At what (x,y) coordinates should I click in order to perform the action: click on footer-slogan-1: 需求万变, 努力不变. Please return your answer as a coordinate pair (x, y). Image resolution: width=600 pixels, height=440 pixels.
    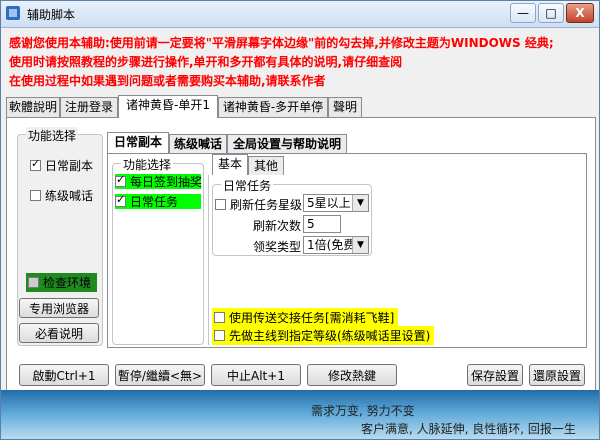
    Looking at the image, I should click on (363, 411).